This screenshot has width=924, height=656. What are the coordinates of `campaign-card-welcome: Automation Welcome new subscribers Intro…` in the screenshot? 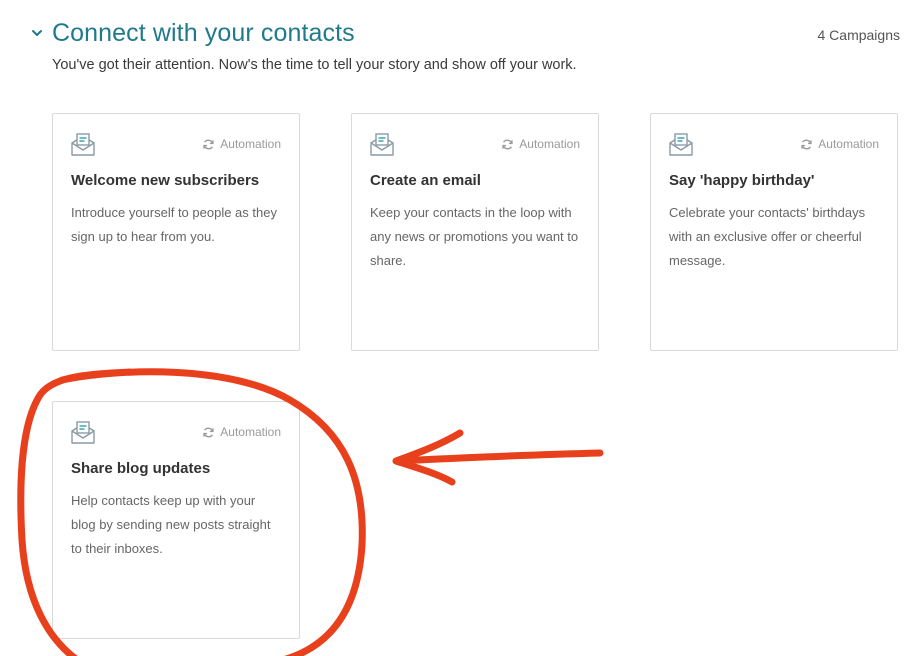 It's located at (176, 232).